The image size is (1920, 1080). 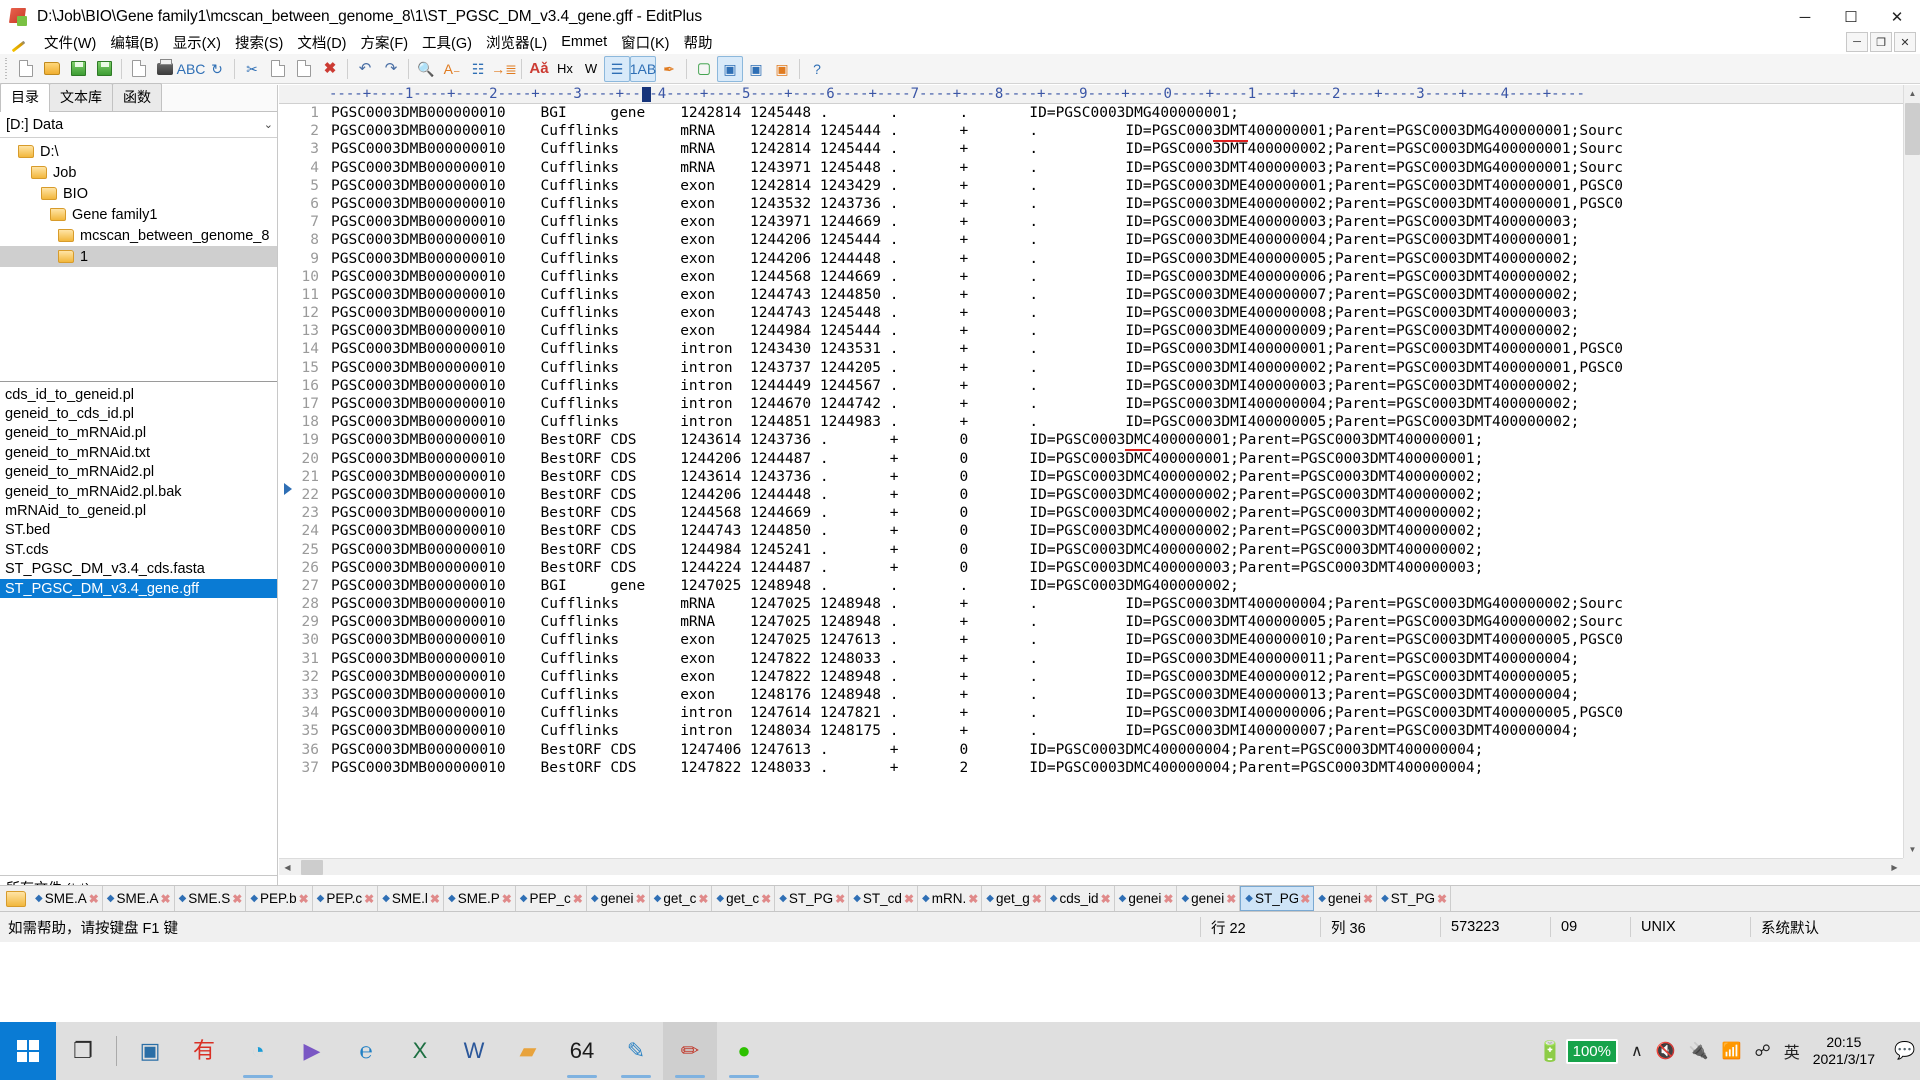 What do you see at coordinates (1881, 42) in the screenshot?
I see `doc-restore-button: ❐` at bounding box center [1881, 42].